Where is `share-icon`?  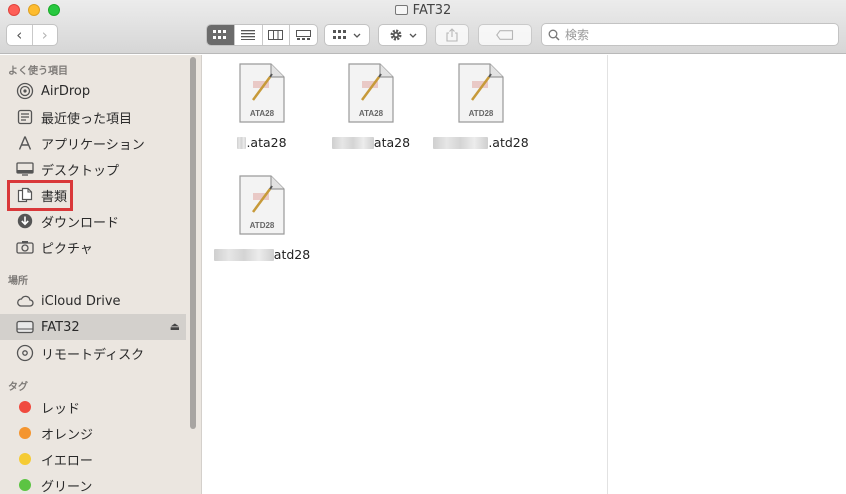
share-icon is located at coordinates (452, 35).